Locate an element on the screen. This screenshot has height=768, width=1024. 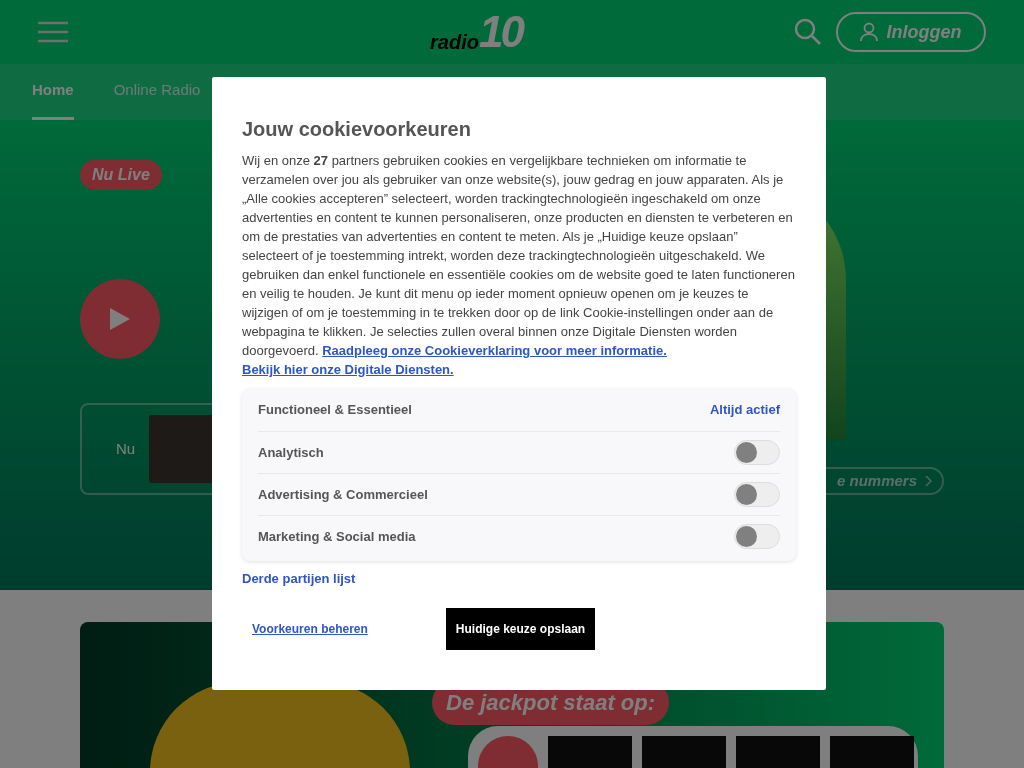
category-label: Functioneel & Essentieel is located at coordinates (335, 410).